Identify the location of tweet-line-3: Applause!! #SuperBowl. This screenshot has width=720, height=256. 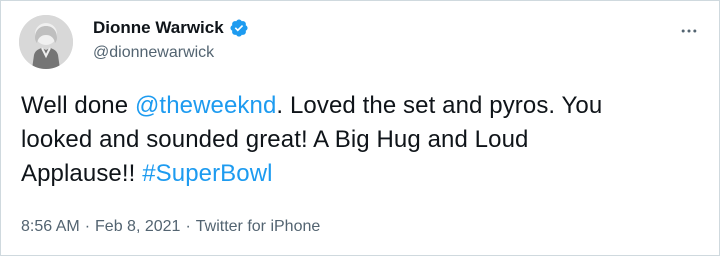
(361, 174).